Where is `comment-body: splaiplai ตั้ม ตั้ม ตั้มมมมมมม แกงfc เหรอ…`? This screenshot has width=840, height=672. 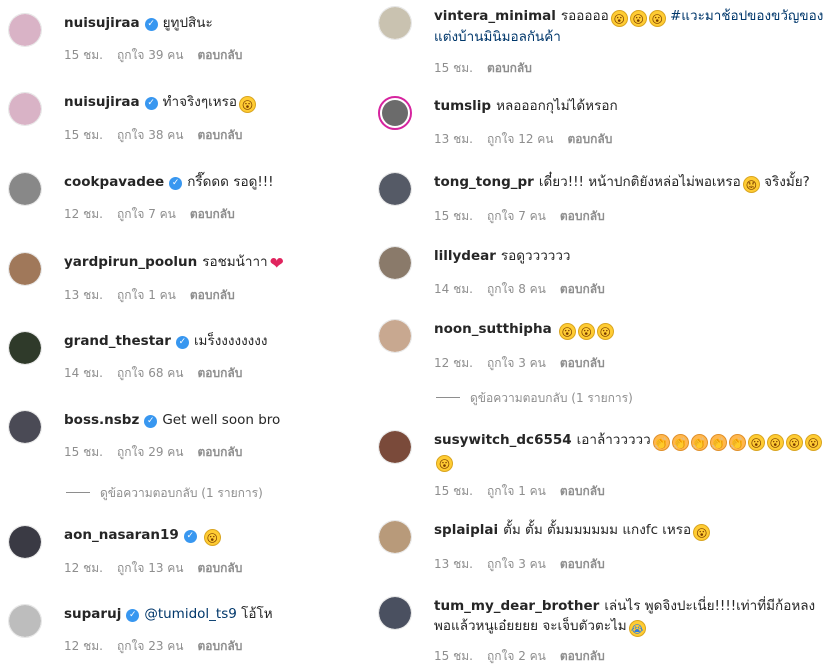 comment-body: splaiplai ตั้ม ตั้ม ตั้มมมมมมม แกงfc เหรอ… is located at coordinates (634, 547).